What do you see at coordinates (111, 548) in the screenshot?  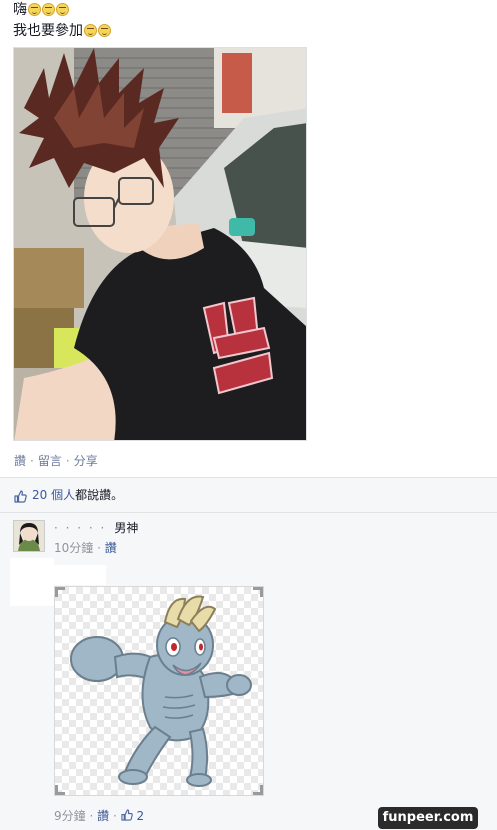 I see `comment-like-link: 讚` at bounding box center [111, 548].